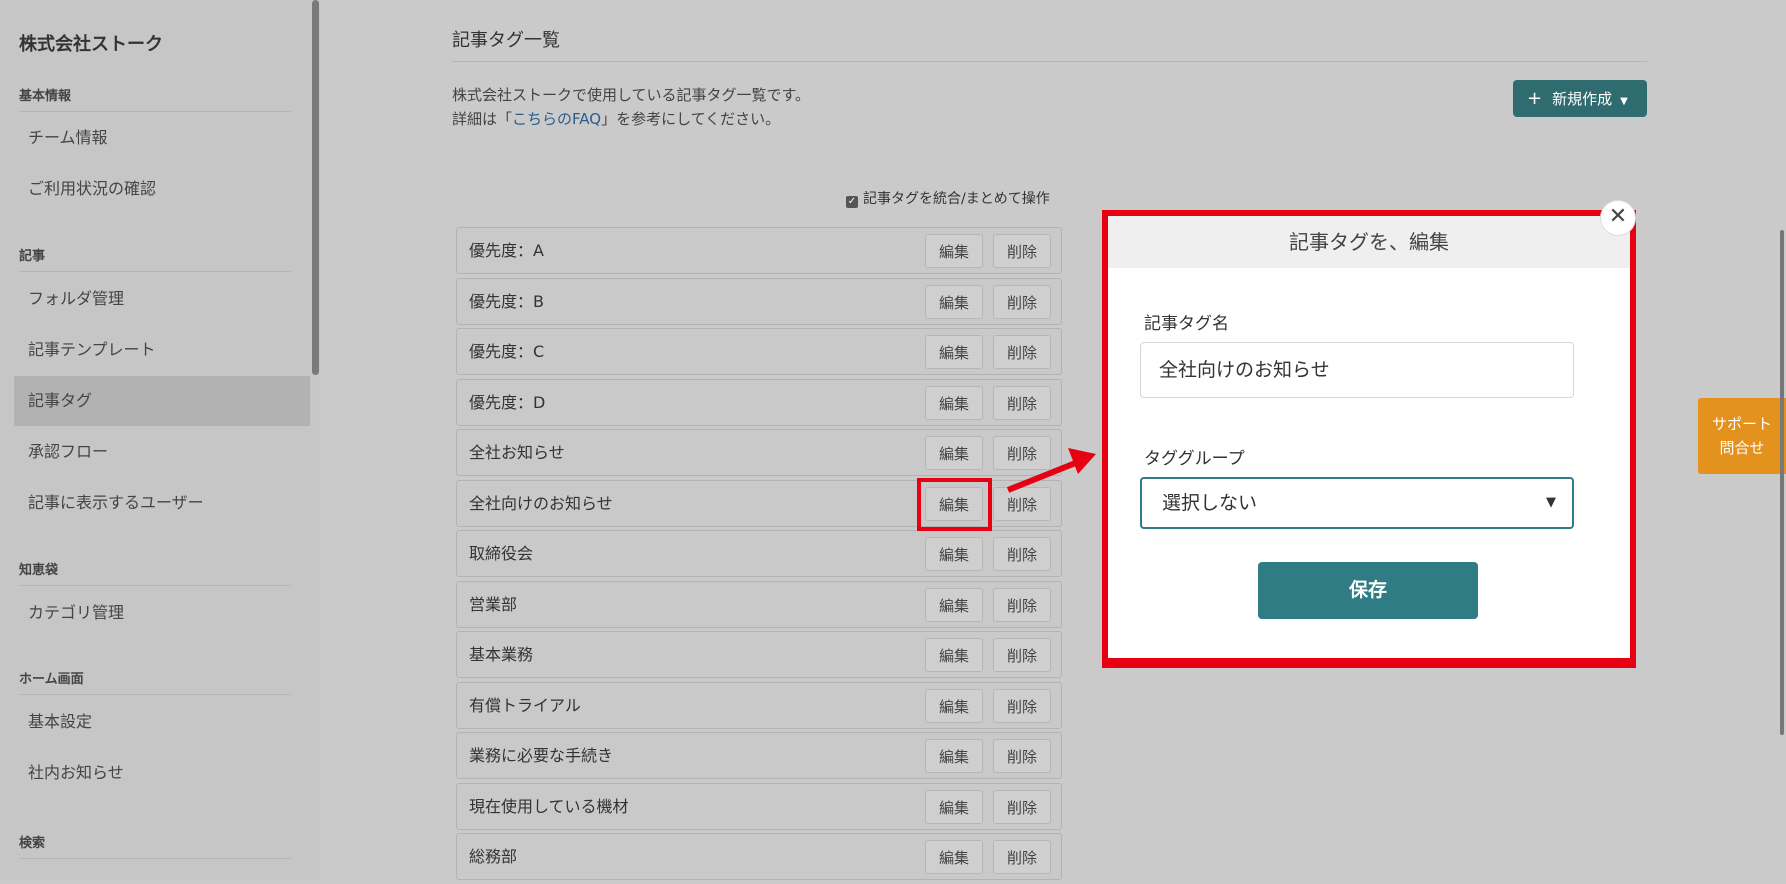 This screenshot has height=884, width=1786. What do you see at coordinates (1782, 482) in the screenshot?
I see `page-scrollbar` at bounding box center [1782, 482].